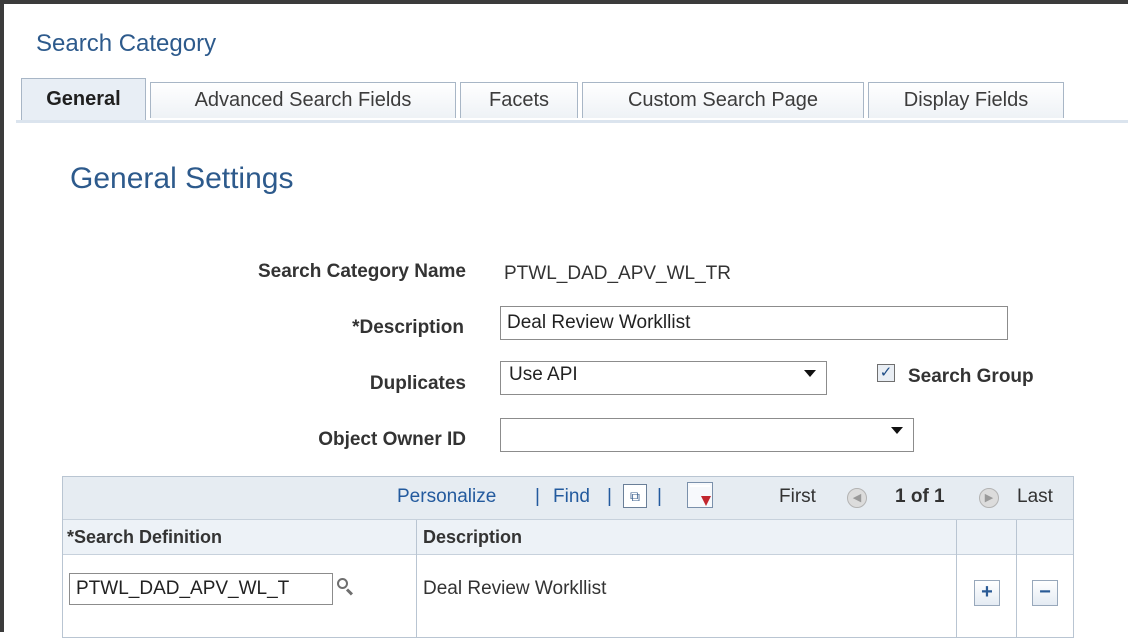 The image size is (1128, 638). What do you see at coordinates (1045, 593) in the screenshot?
I see `delete-row-button: −` at bounding box center [1045, 593].